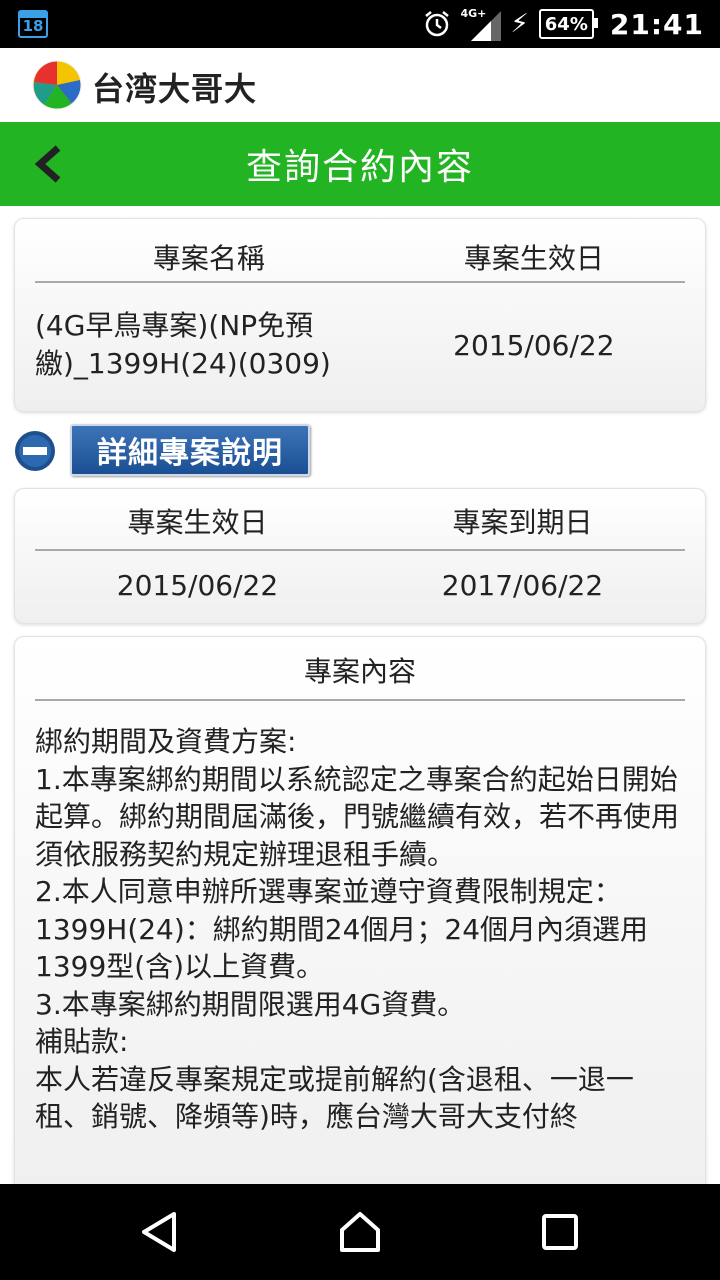  What do you see at coordinates (360, 24) in the screenshot?
I see `status-bar: 18 4G+ ⚡ 64% 21:41` at bounding box center [360, 24].